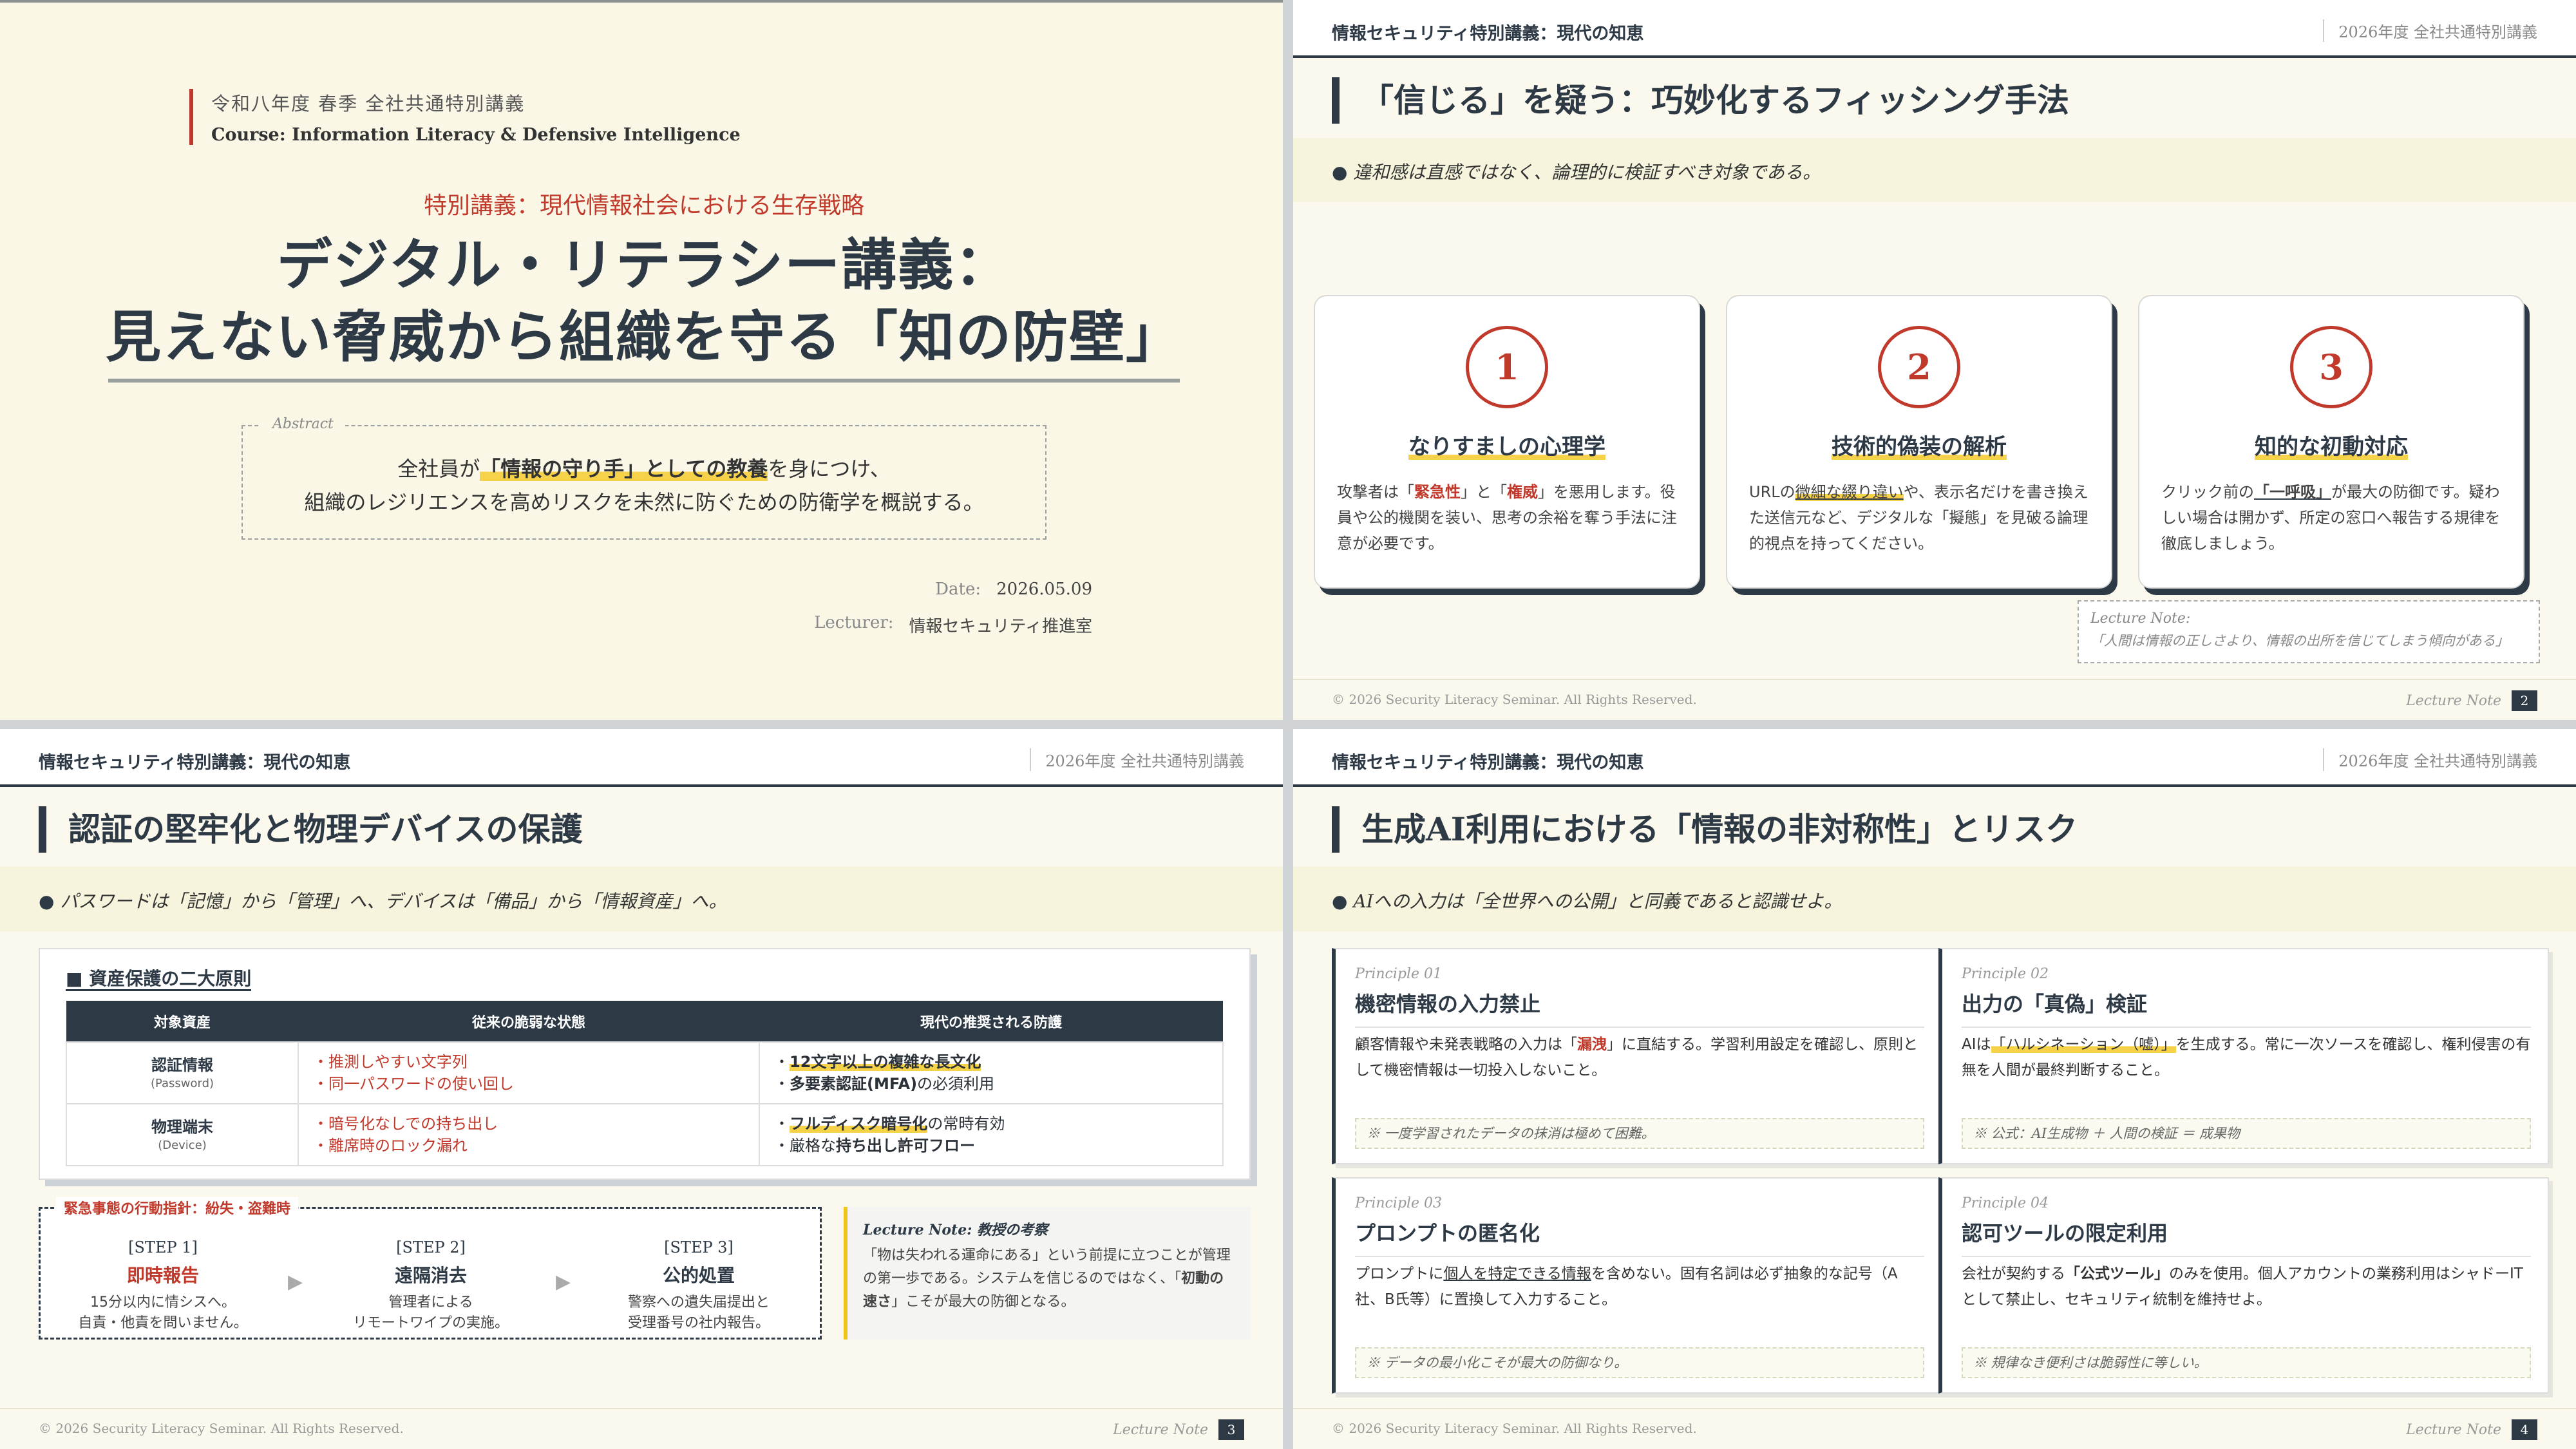  Describe the element at coordinates (2006, 974) in the screenshot. I see `principle-label: Principle 02` at that location.